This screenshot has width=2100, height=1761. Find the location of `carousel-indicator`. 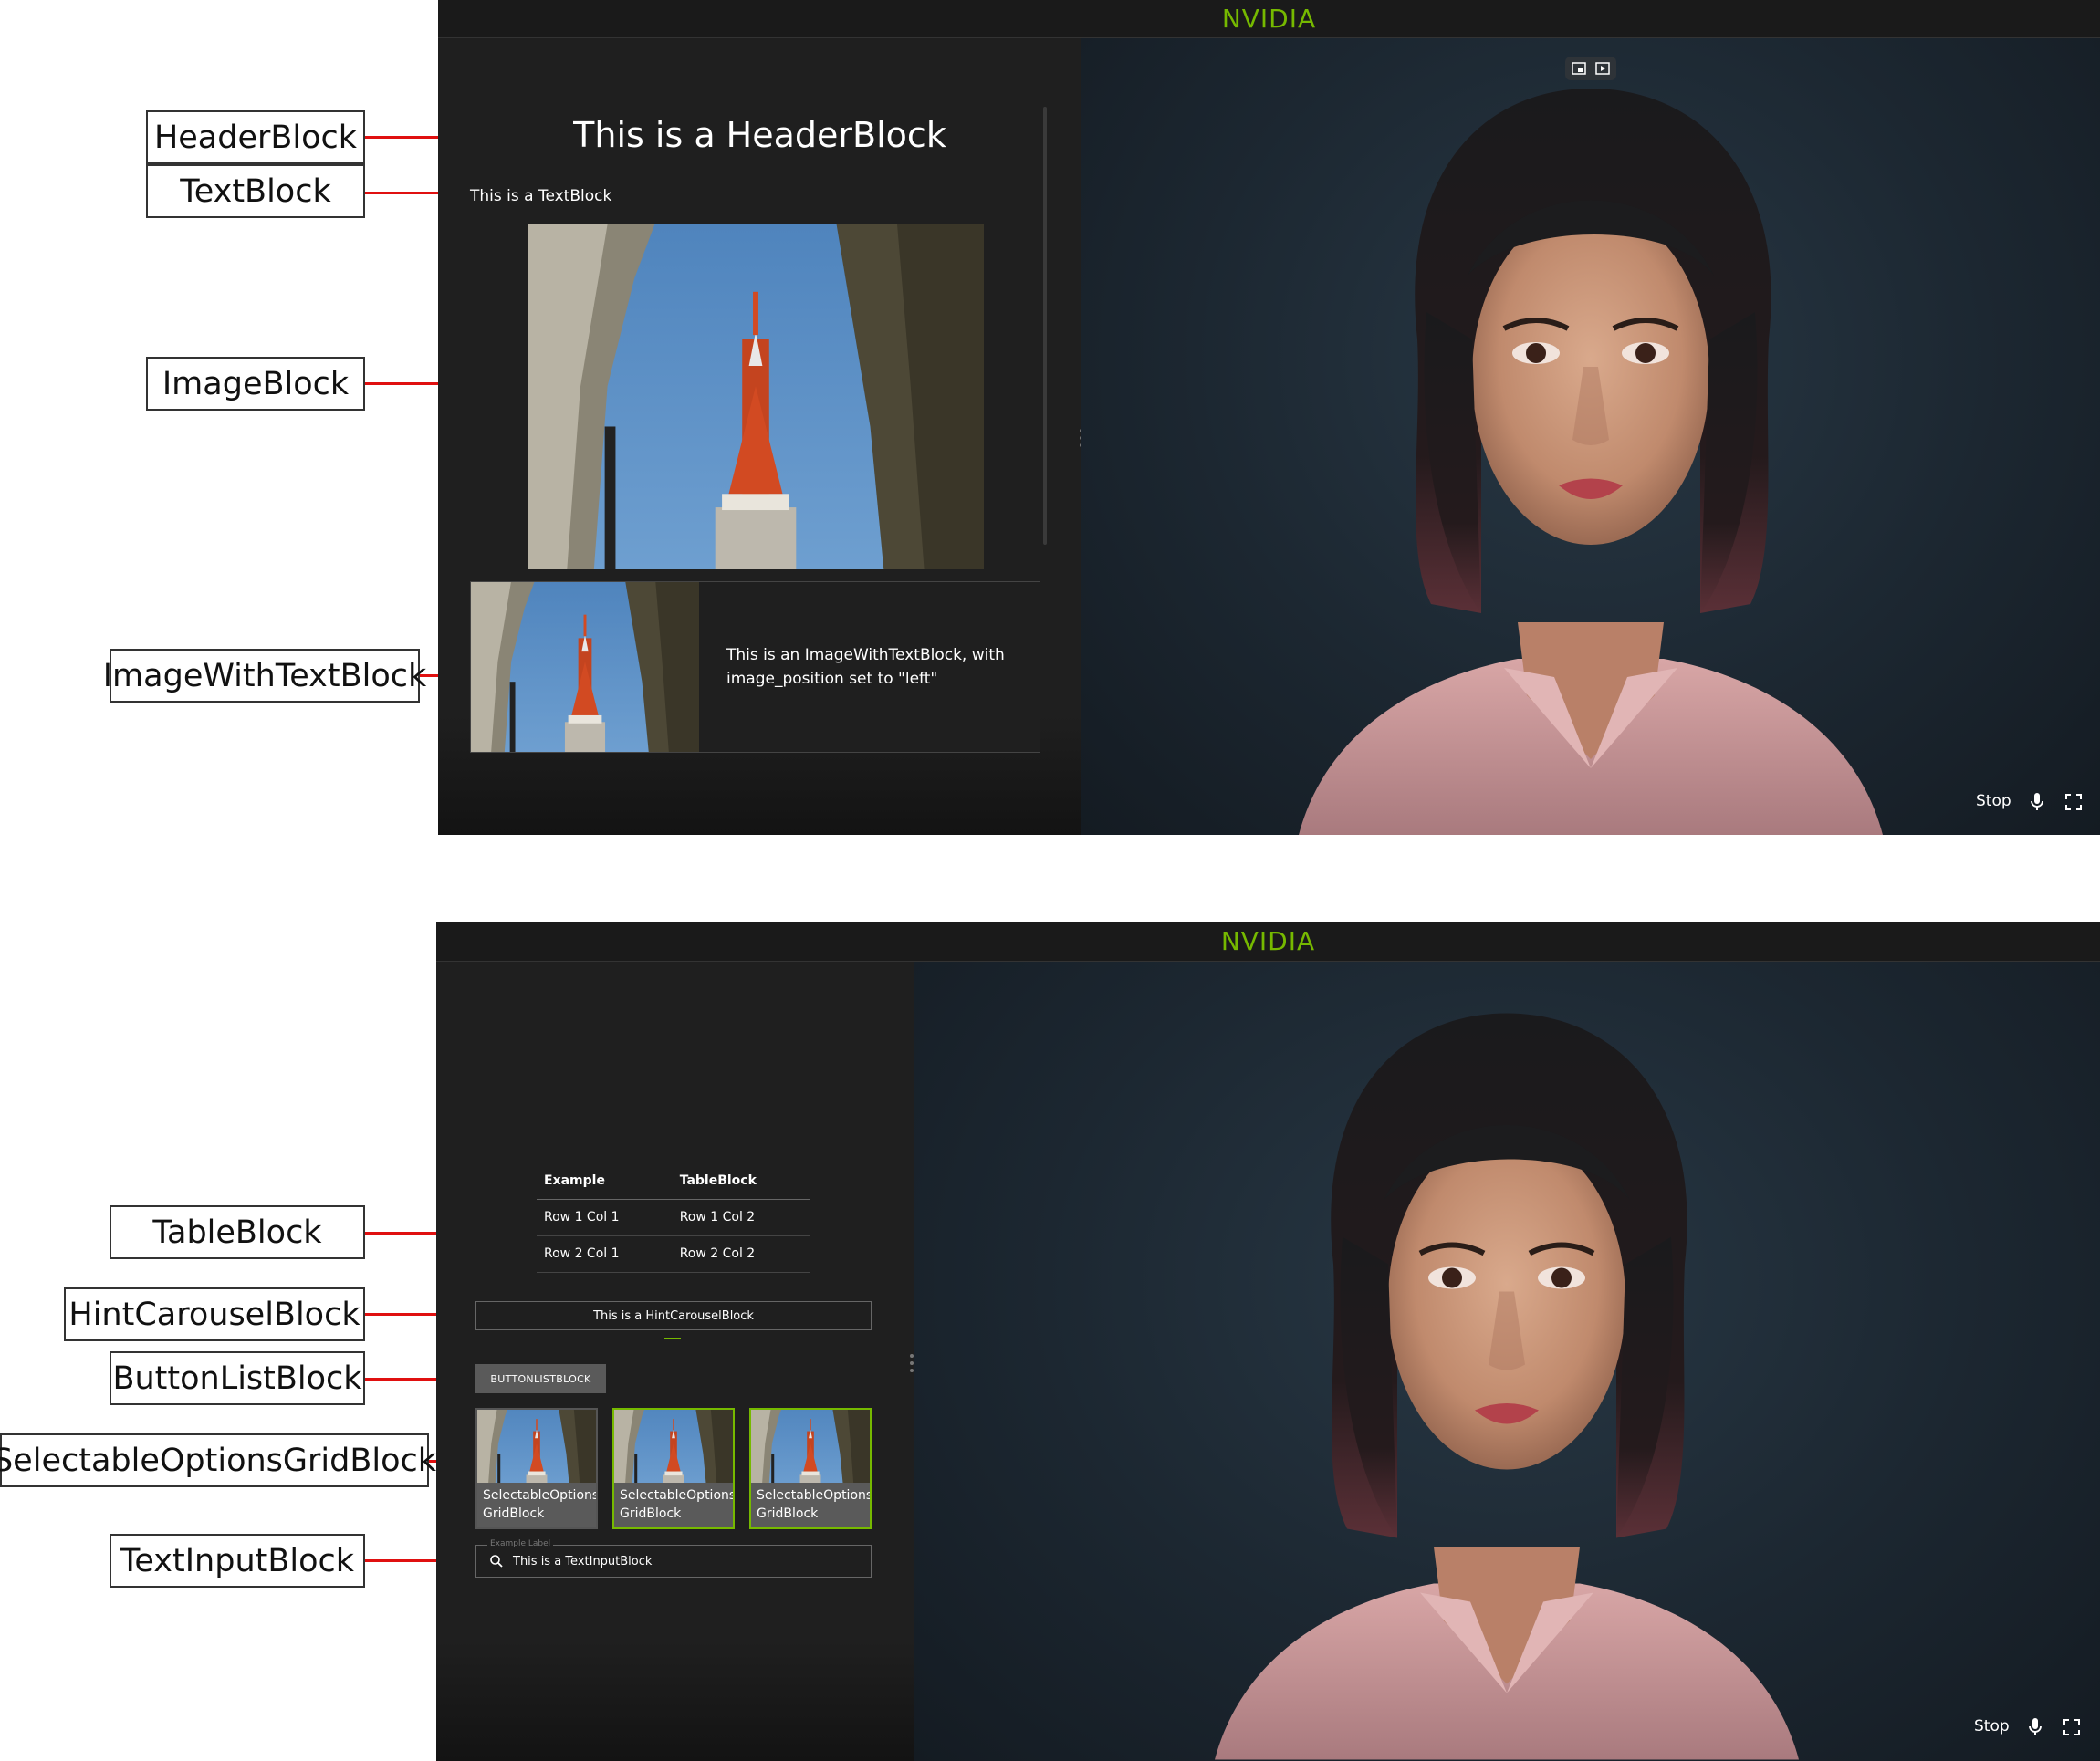

carousel-indicator is located at coordinates (672, 1338).